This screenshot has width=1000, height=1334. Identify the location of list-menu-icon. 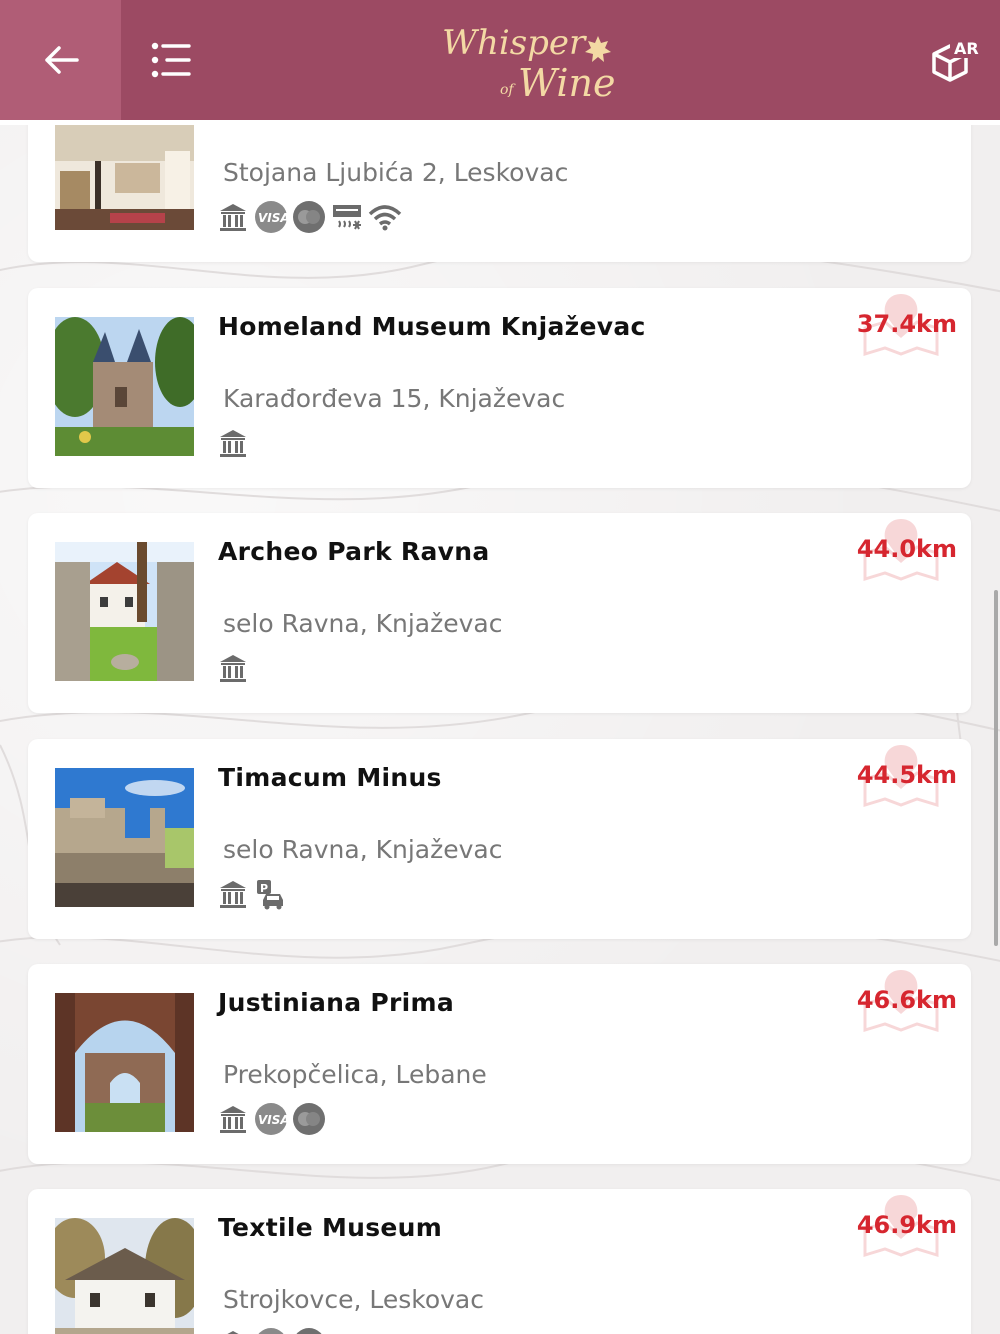
(171, 60).